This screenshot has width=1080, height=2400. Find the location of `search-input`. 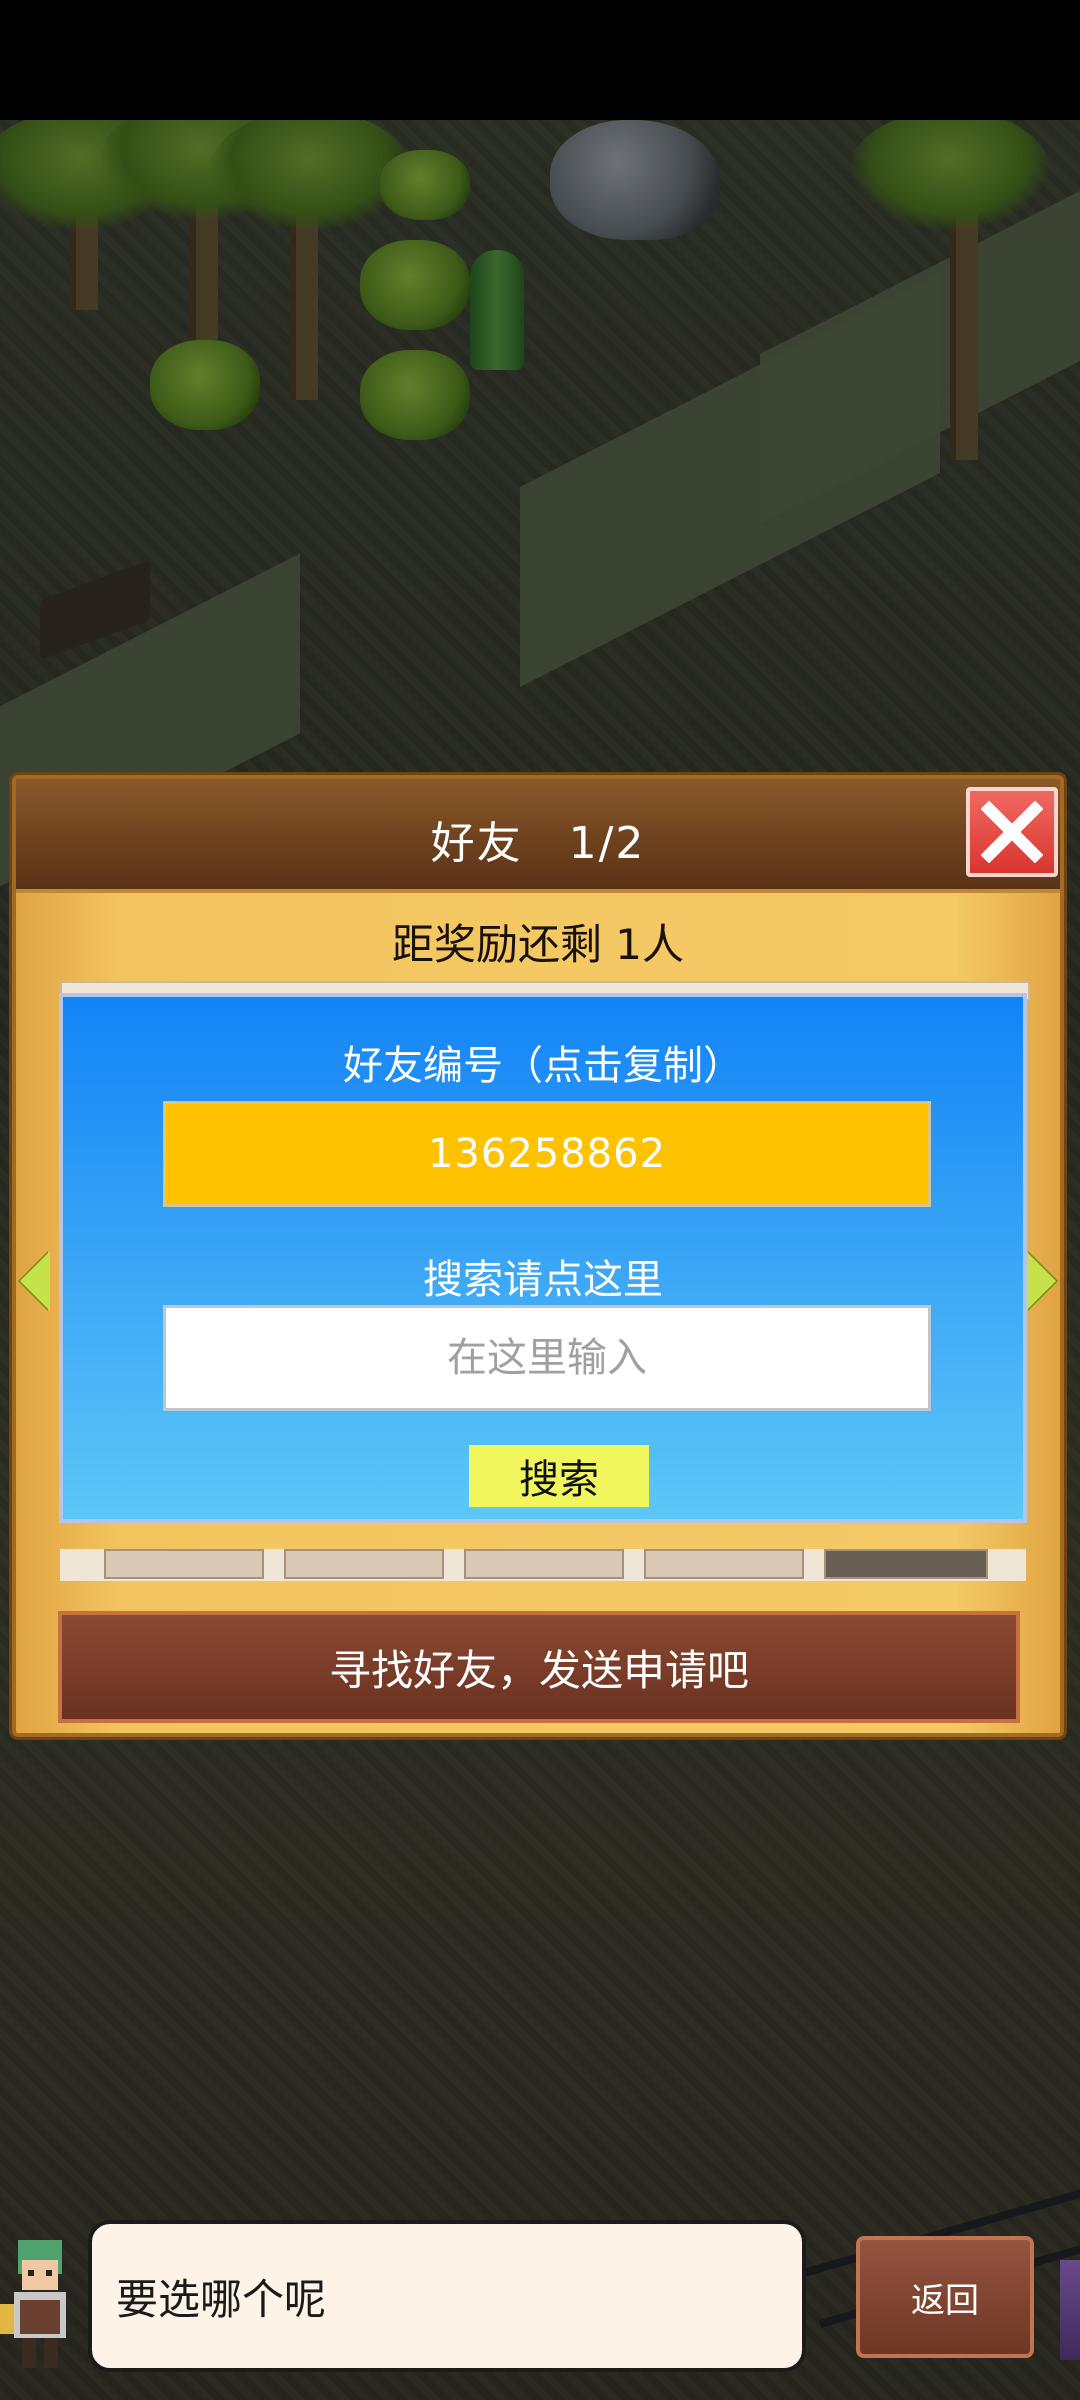

search-input is located at coordinates (547, 1358).